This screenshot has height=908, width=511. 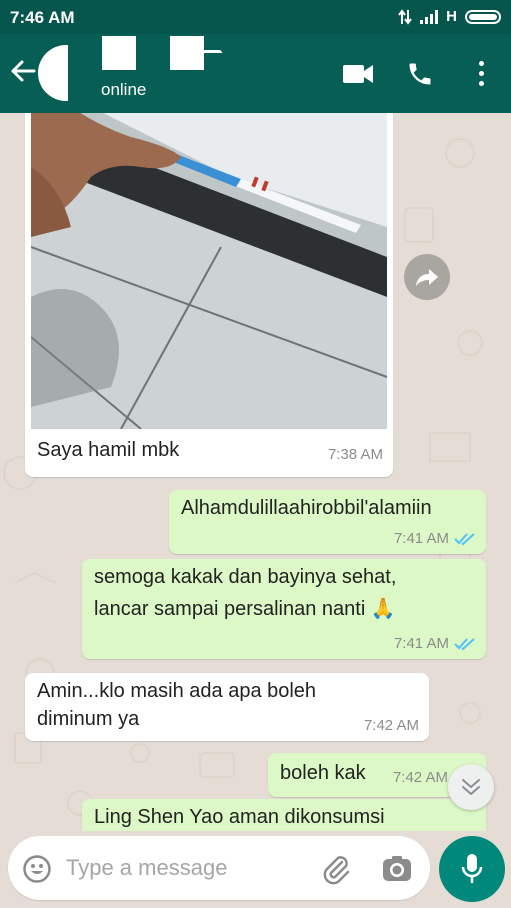 I want to click on message-text-line: Amin...klo masih ada apa boleh, so click(x=177, y=691).